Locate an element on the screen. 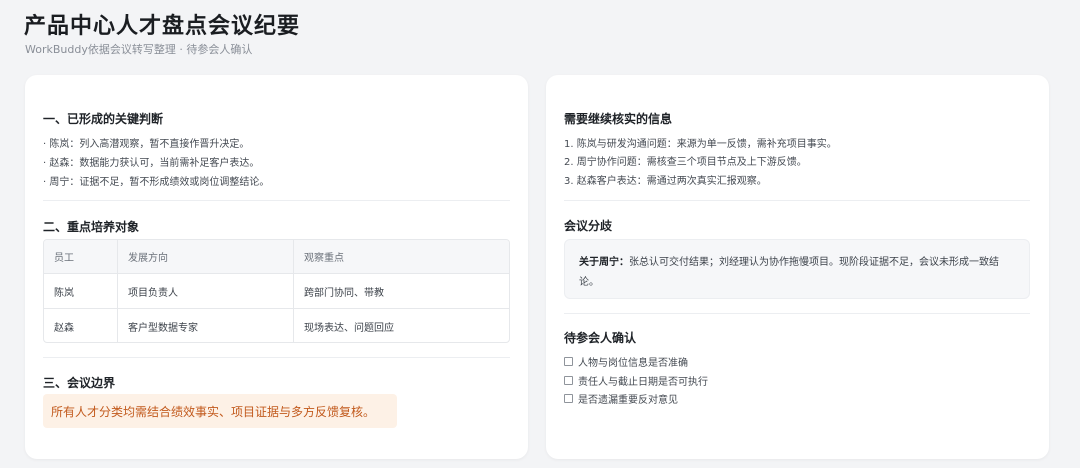 Image resolution: width=1080 pixels, height=468 pixels. section-confirm-title: 待参会人确认 is located at coordinates (600, 338).